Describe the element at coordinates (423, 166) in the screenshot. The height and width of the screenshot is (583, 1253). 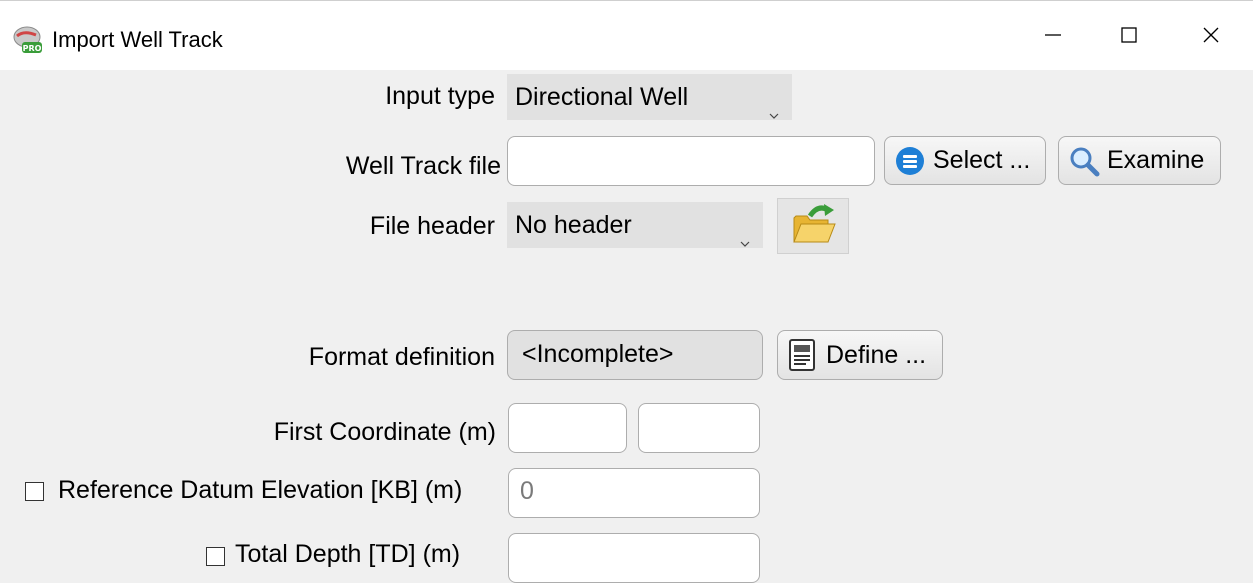
I see `well-track-file-label: Well Track file` at that location.